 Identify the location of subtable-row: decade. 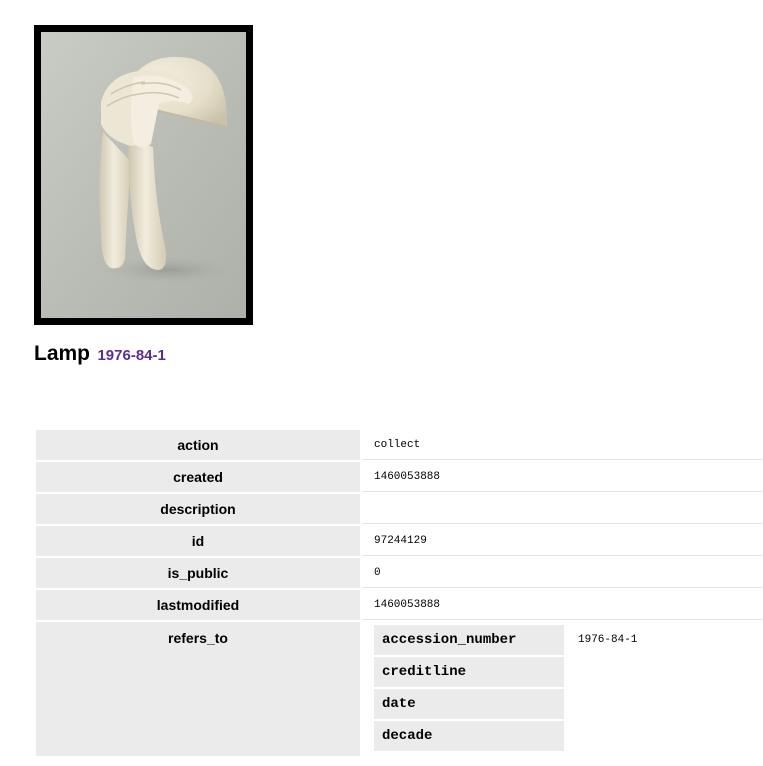
(568, 736).